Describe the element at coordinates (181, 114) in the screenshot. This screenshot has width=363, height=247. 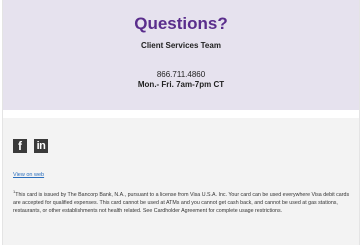
I see `section-divider` at that location.